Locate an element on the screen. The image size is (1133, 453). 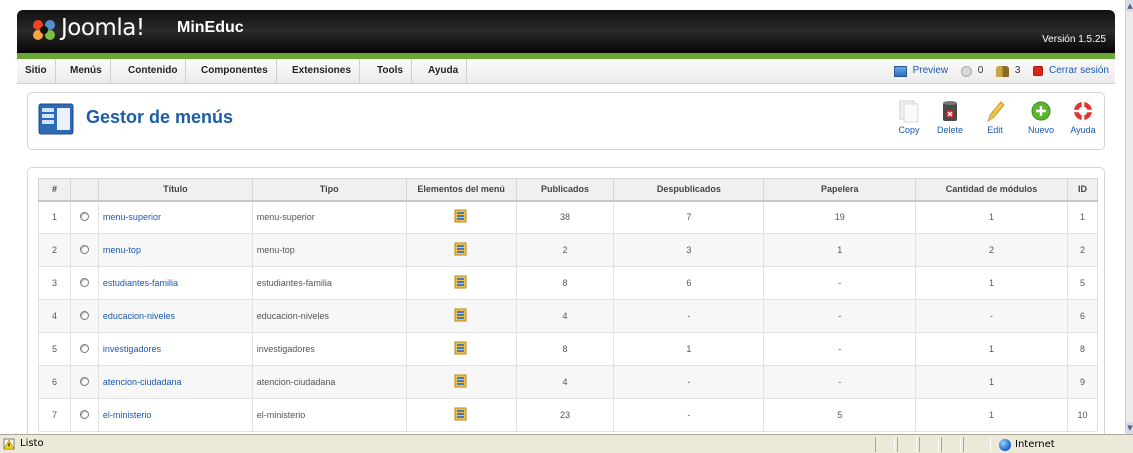
row-number: 1 is located at coordinates (54, 217).